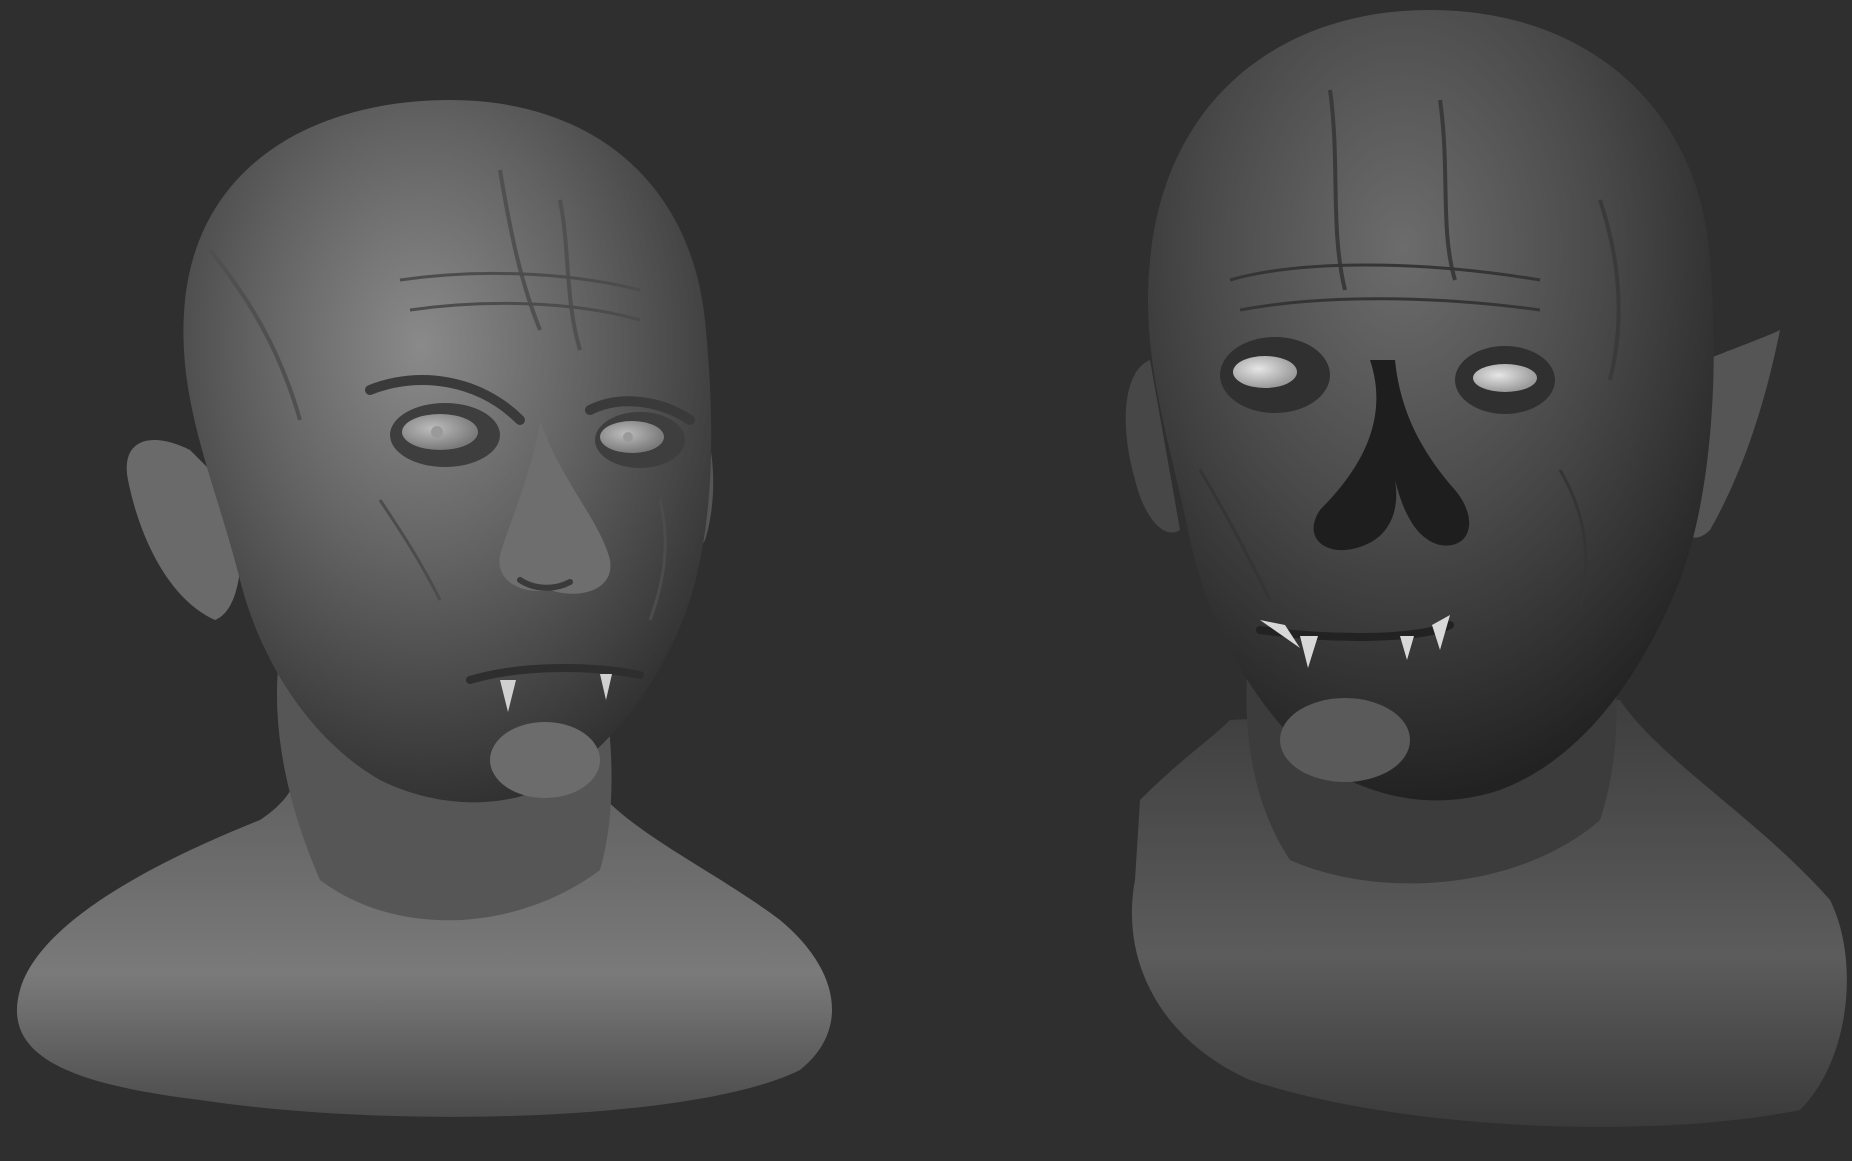 This screenshot has width=1852, height=1161. Describe the element at coordinates (437, 432) in the screenshot. I see `left-pupil` at that location.